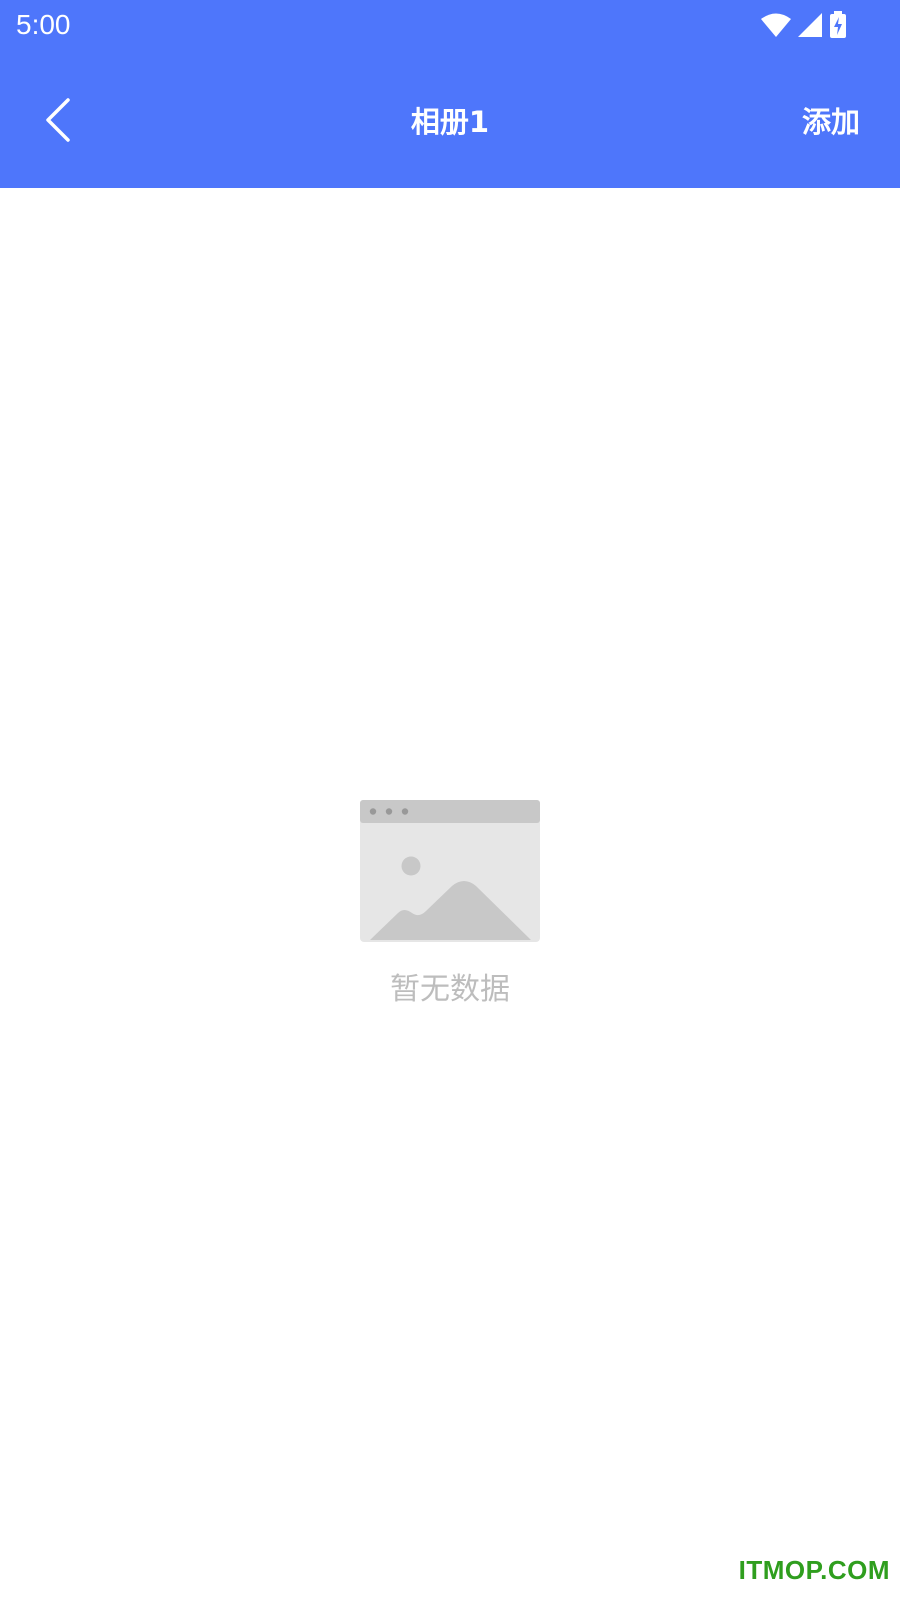 This screenshot has height=1600, width=900. I want to click on status-icons, so click(804, 25).